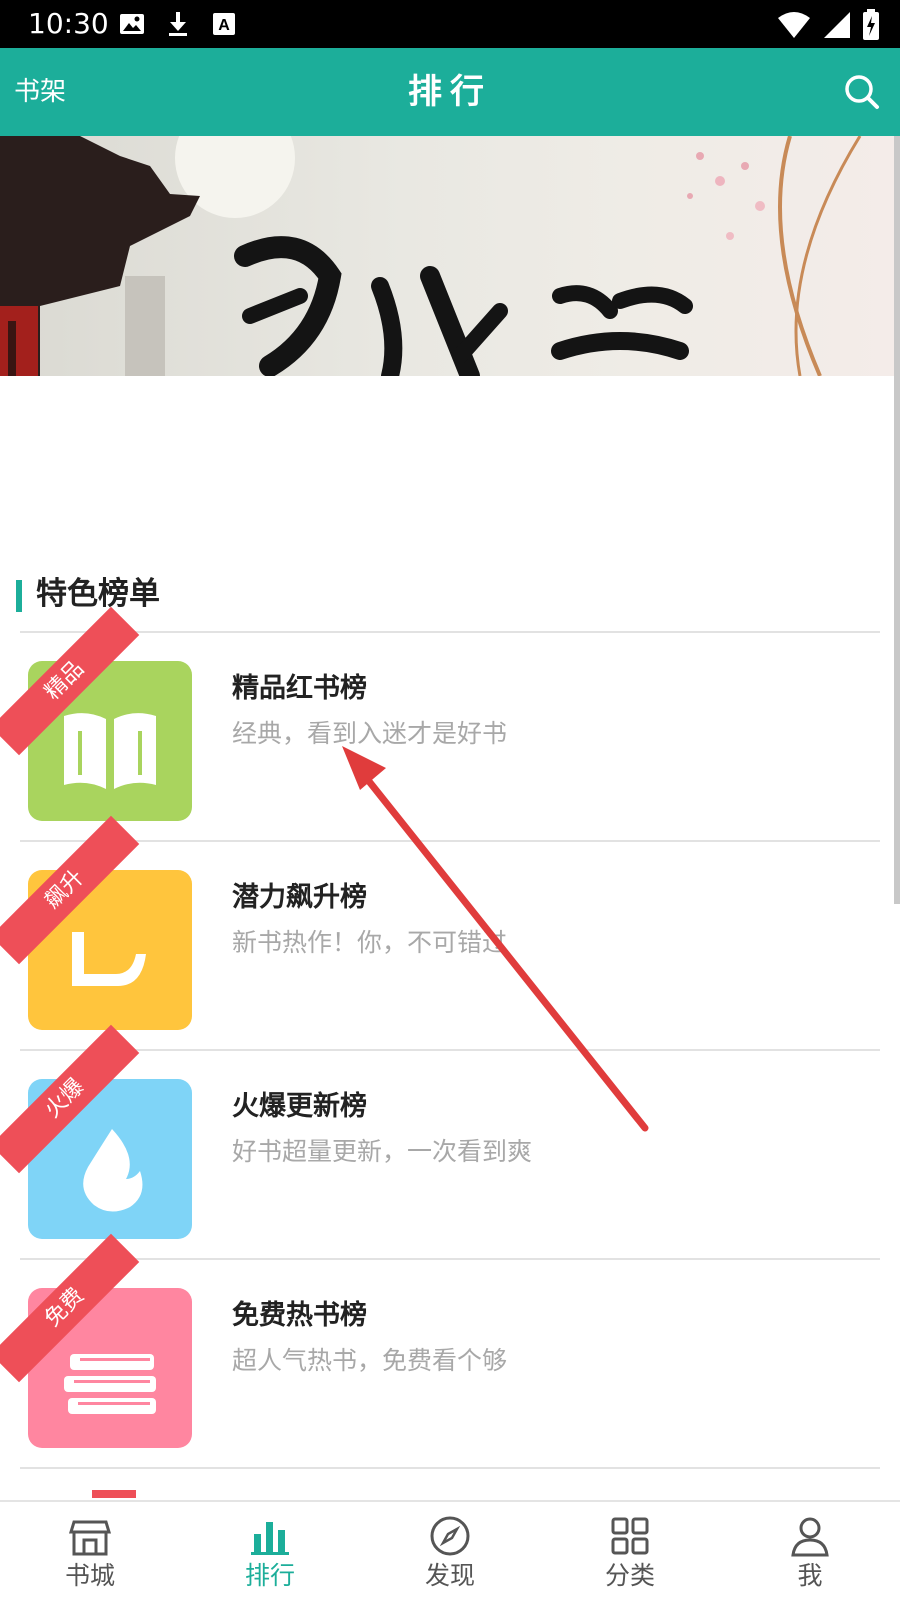 This screenshot has height=1602, width=900. I want to click on banner-image, so click(450, 256).